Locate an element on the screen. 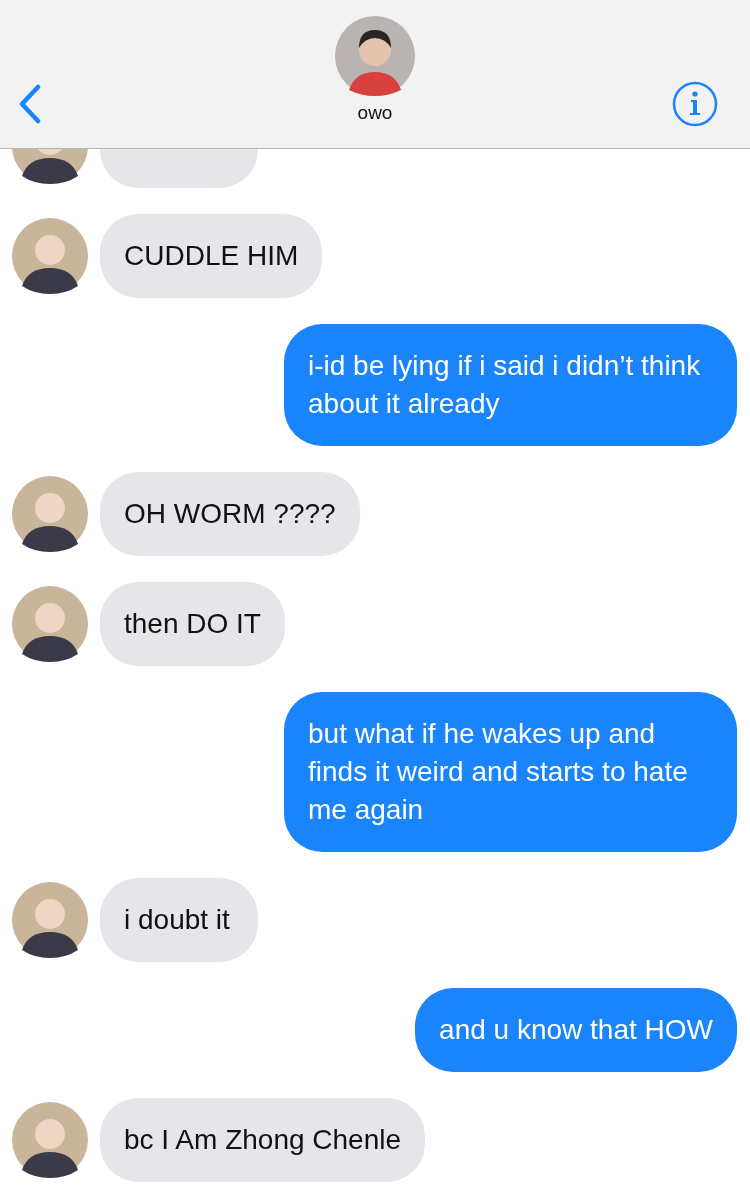 The width and height of the screenshot is (750, 1190). message-bubble: i doubt it is located at coordinates (179, 920).